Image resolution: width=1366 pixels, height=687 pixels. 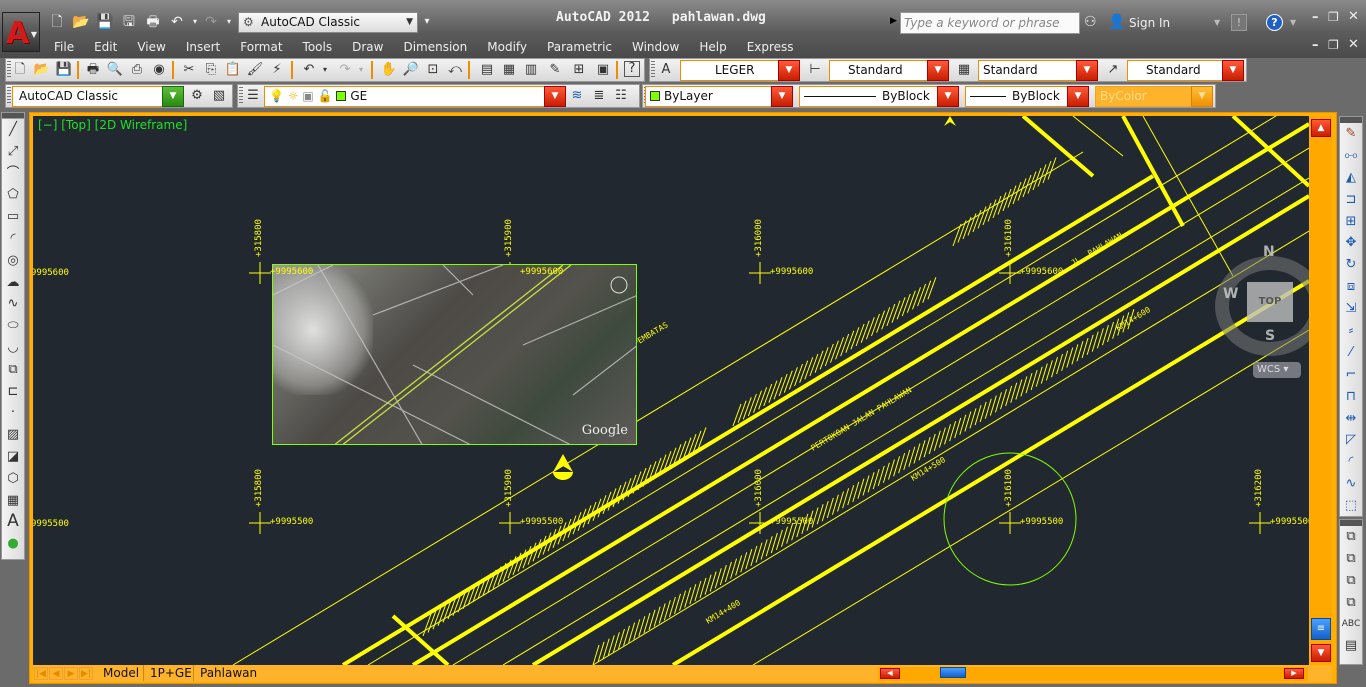 What do you see at coordinates (293, 96) in the screenshot?
I see `sun-icon: ☼` at bounding box center [293, 96].